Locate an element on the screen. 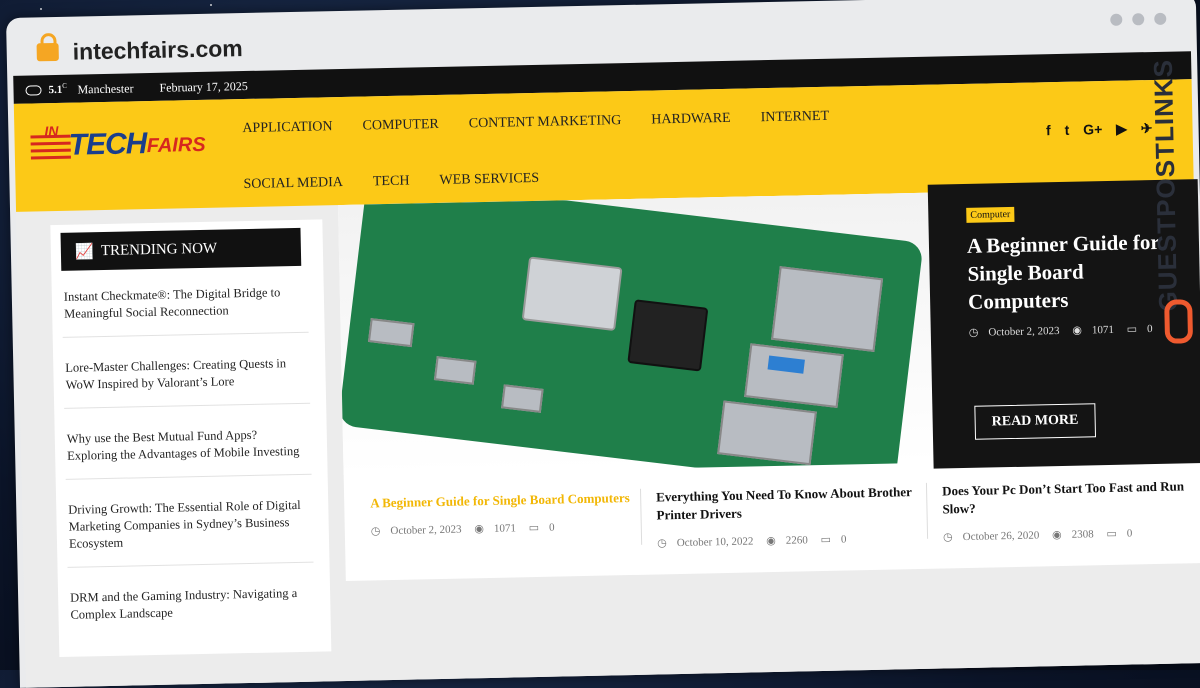 The height and width of the screenshot is (688, 1200). twitter-icon: t is located at coordinates (1066, 130).